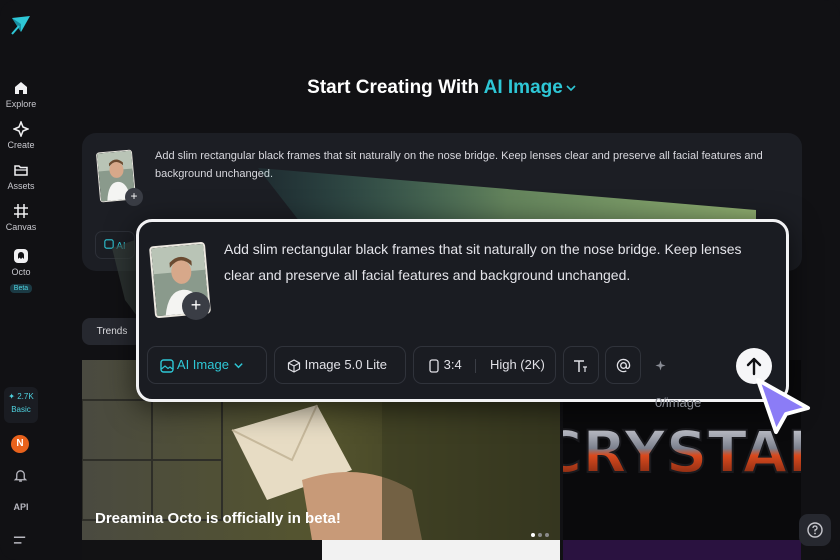 The width and height of the screenshot is (840, 560). I want to click on text-style-button, so click(581, 365).